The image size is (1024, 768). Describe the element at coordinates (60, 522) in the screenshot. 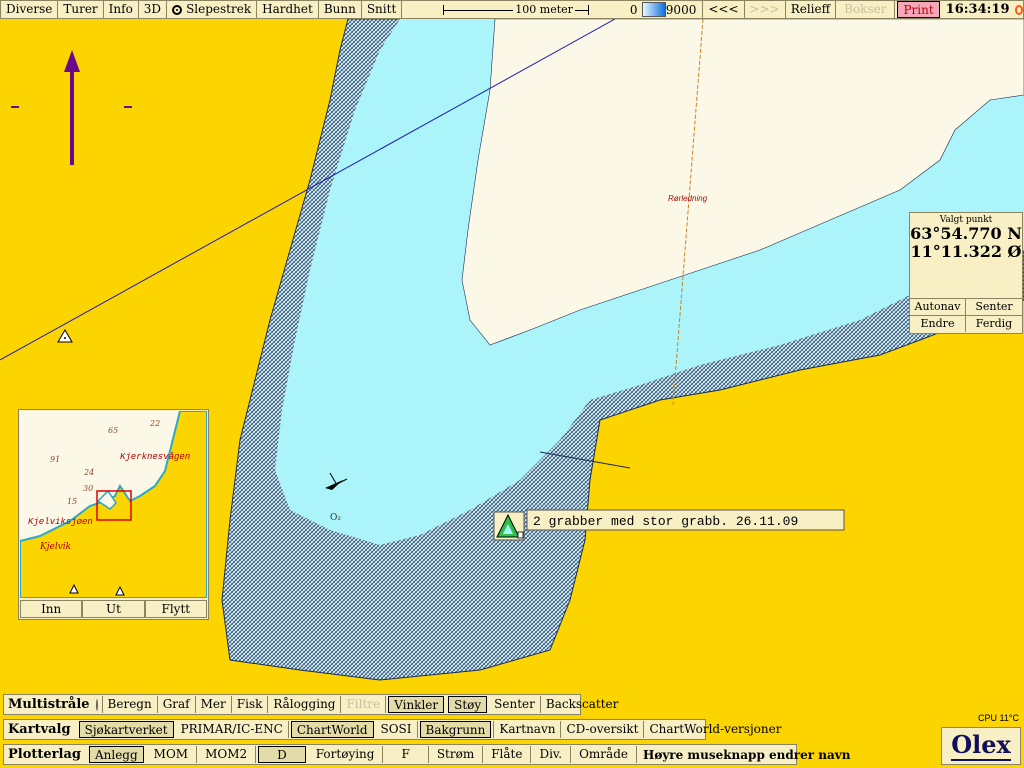

I see `place-kjelviksjoen: Kjelviksjøen` at that location.